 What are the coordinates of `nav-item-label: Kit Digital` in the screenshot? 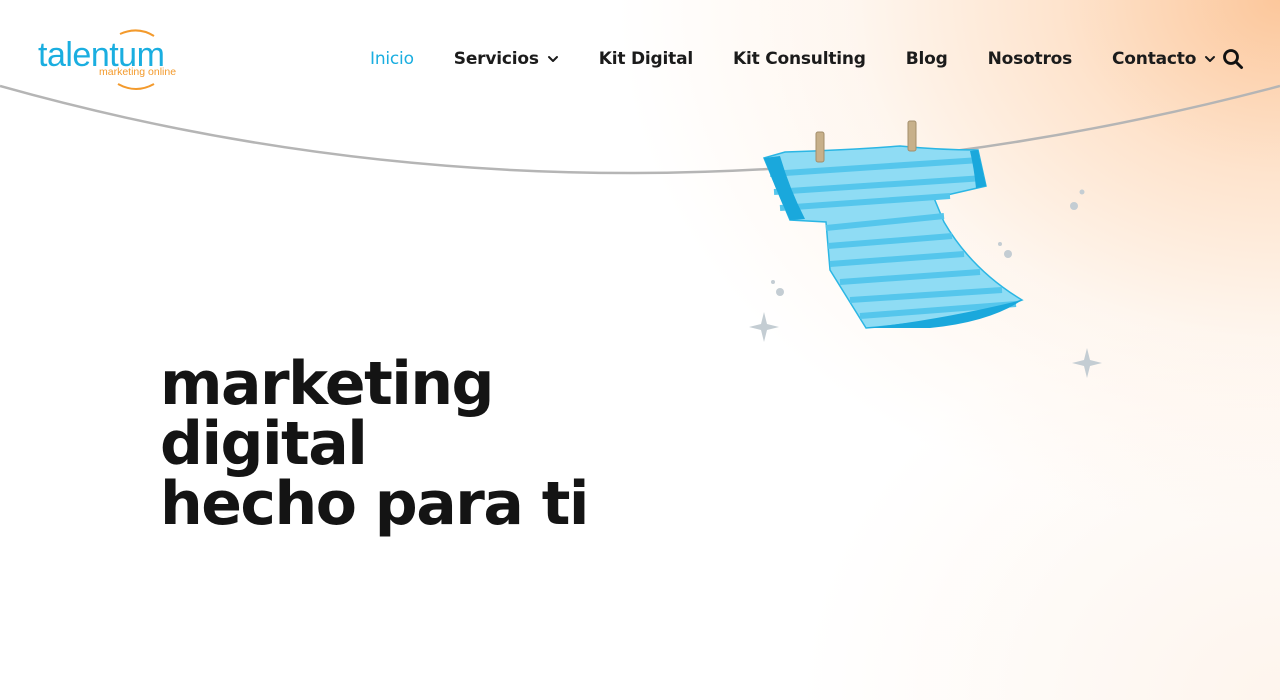 It's located at (645, 59).